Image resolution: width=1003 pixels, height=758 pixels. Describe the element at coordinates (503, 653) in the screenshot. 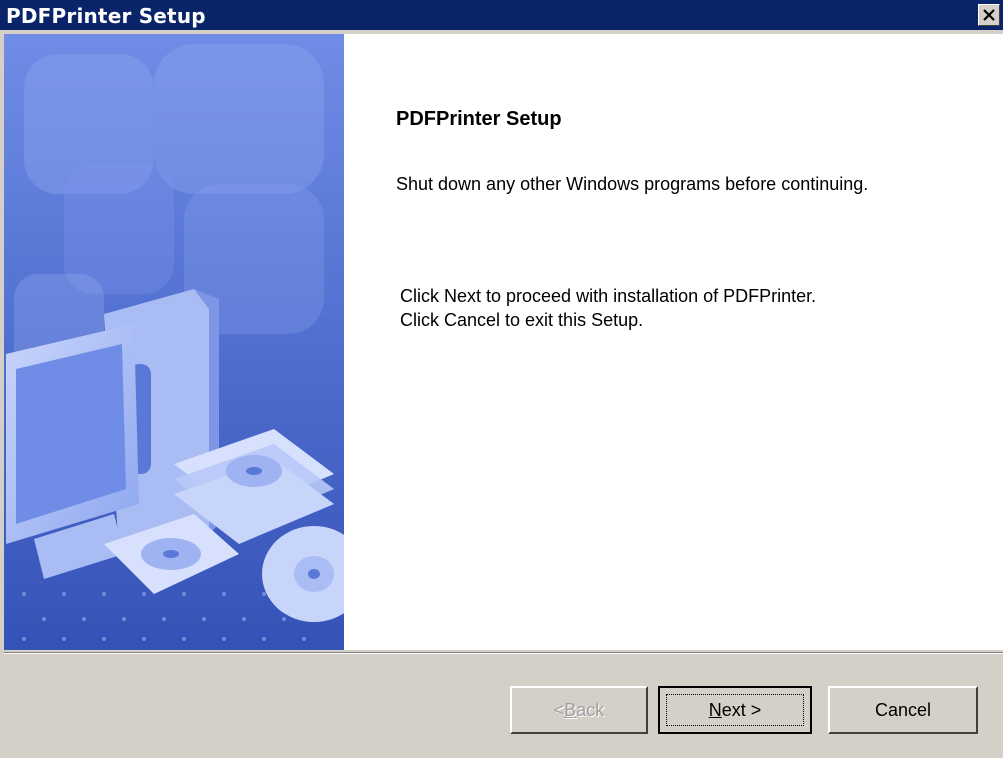

I see `footer-separator` at that location.